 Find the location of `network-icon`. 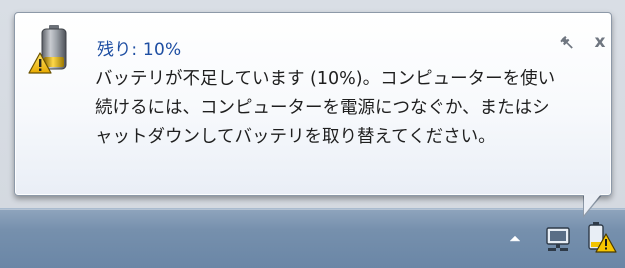

network-icon is located at coordinates (559, 238).